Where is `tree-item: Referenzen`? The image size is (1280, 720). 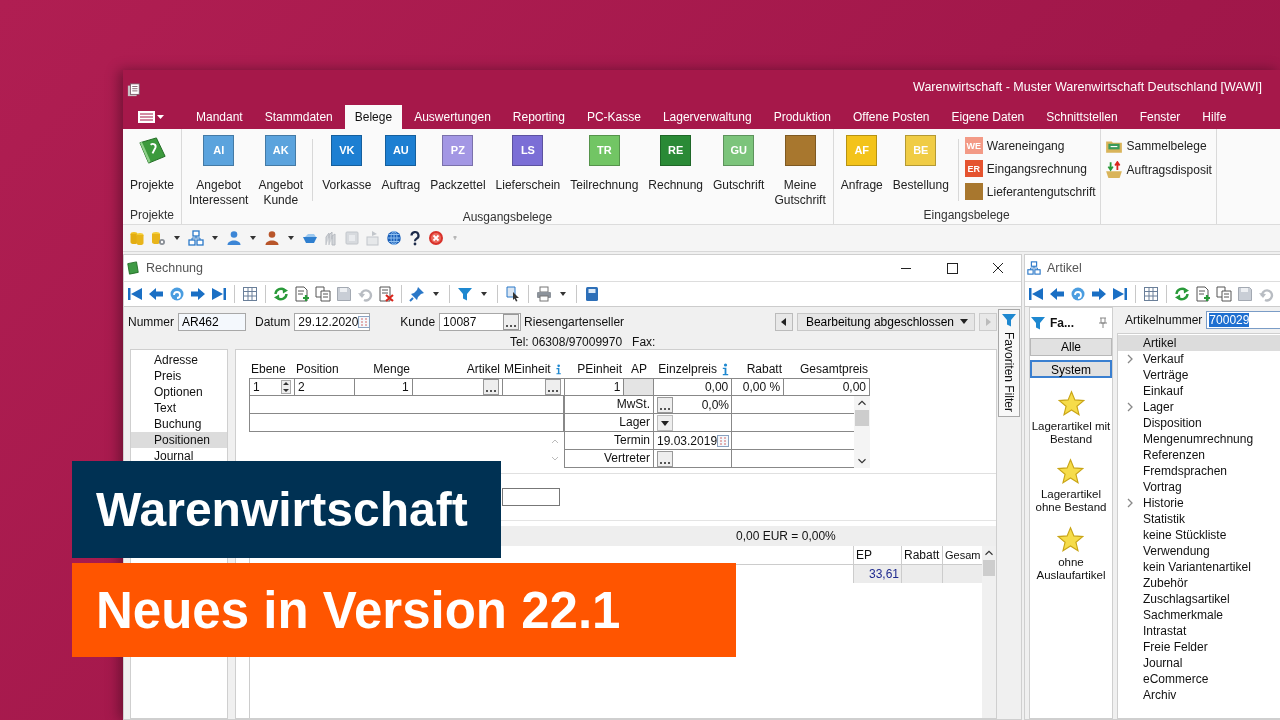
tree-item: Referenzen is located at coordinates (1199, 455).